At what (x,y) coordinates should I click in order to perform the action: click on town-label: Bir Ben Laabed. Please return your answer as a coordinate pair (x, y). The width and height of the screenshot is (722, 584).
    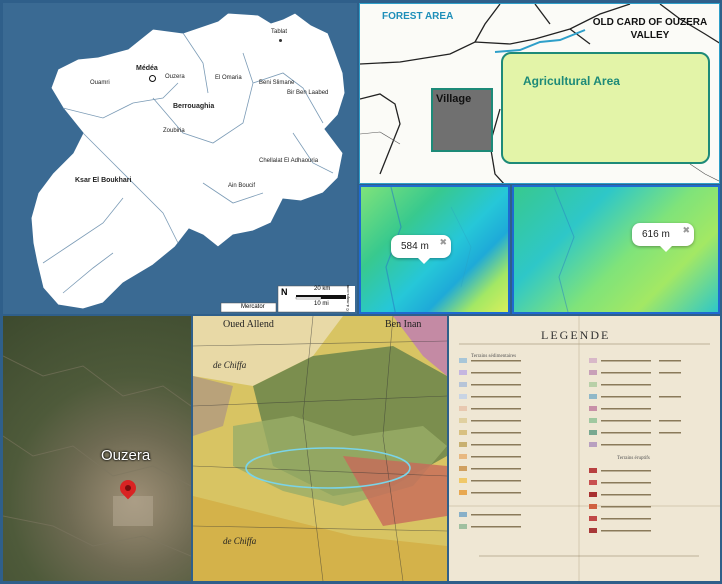
    Looking at the image, I should click on (308, 93).